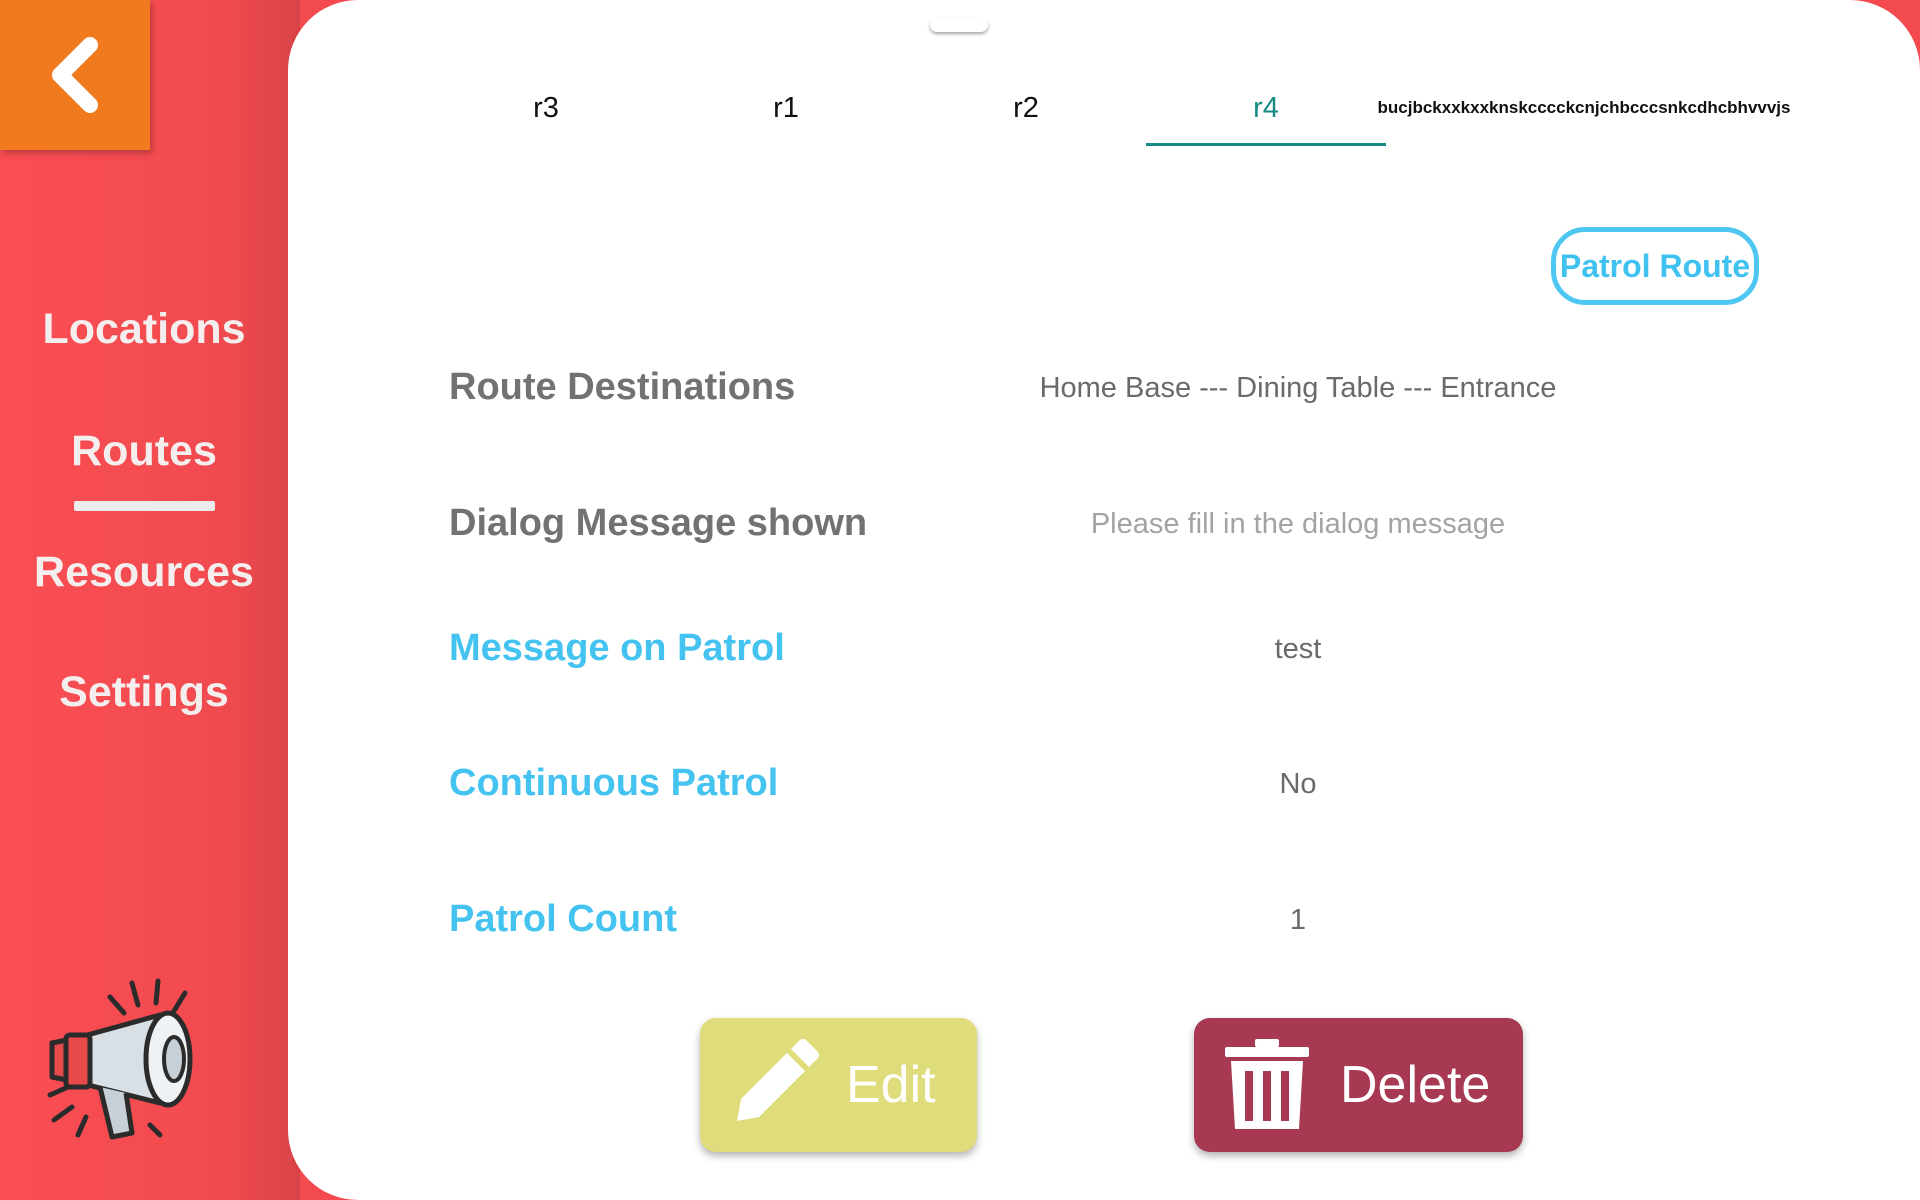  I want to click on sidebar-item-resources: Resources, so click(144, 572).